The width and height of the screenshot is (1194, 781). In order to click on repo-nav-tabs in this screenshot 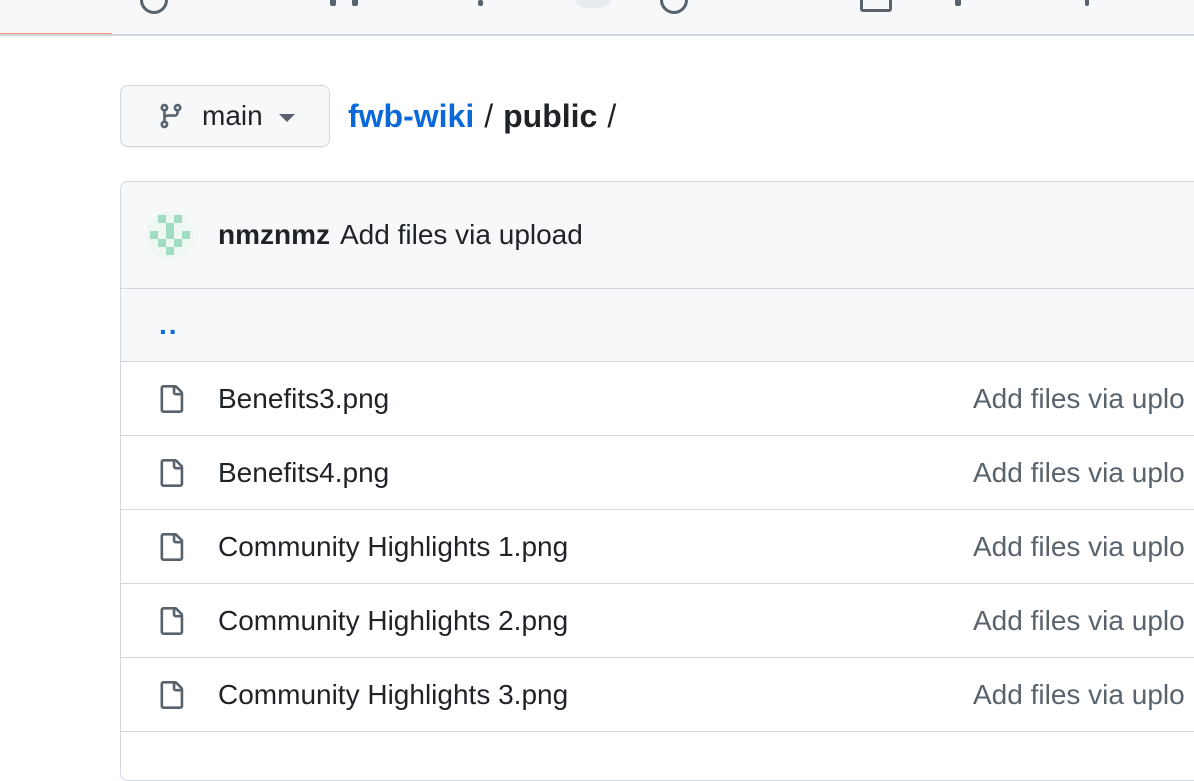, I will do `click(597, 18)`.